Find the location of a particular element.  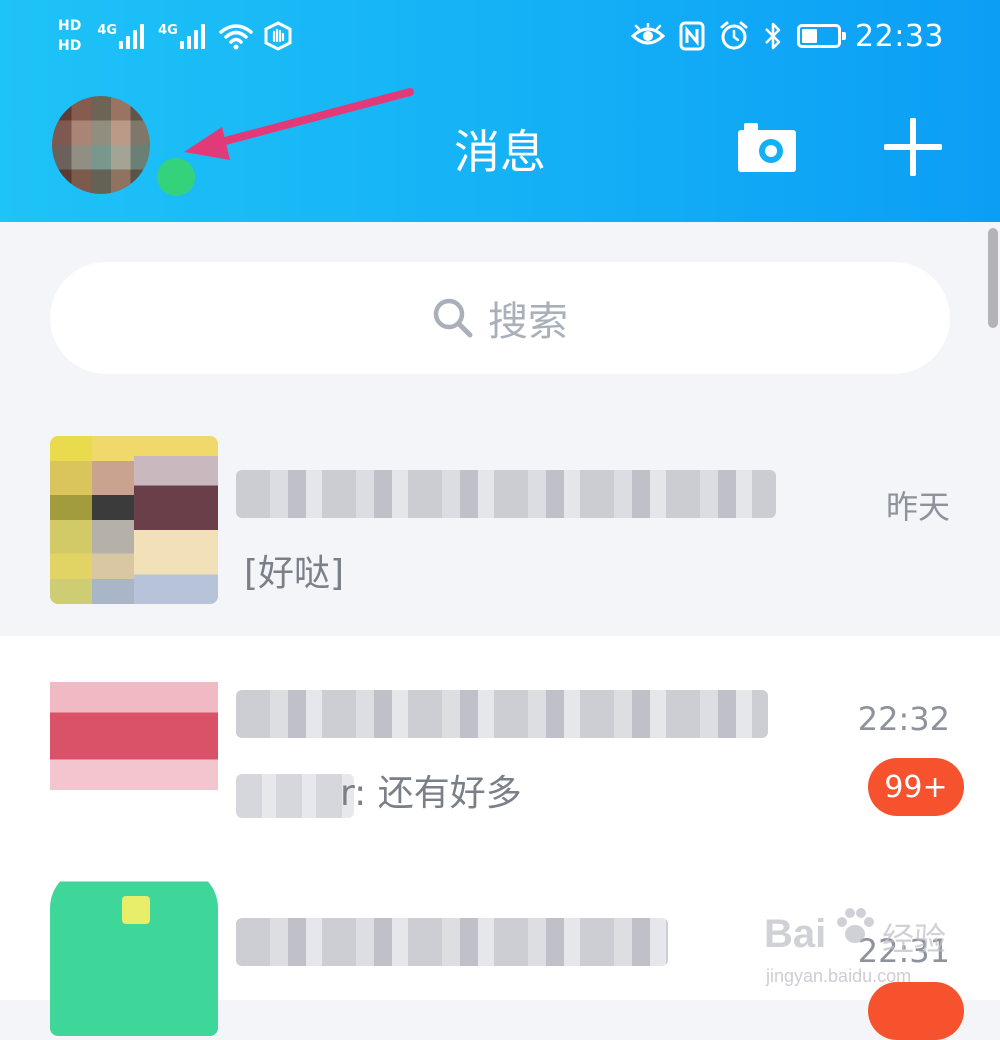

annotation-arrow-icon is located at coordinates (299, 124).